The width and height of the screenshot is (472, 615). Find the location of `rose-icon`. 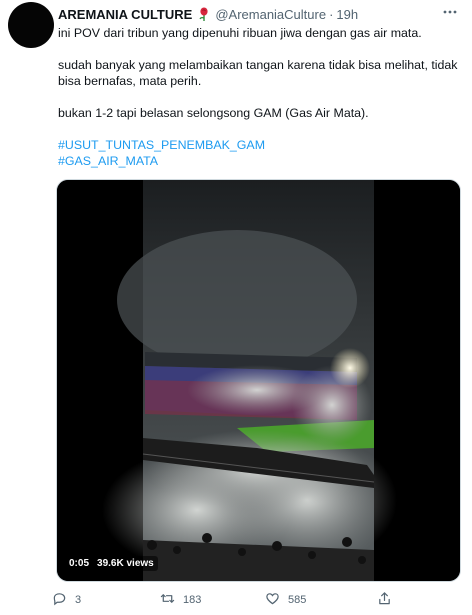

rose-icon is located at coordinates (204, 14).